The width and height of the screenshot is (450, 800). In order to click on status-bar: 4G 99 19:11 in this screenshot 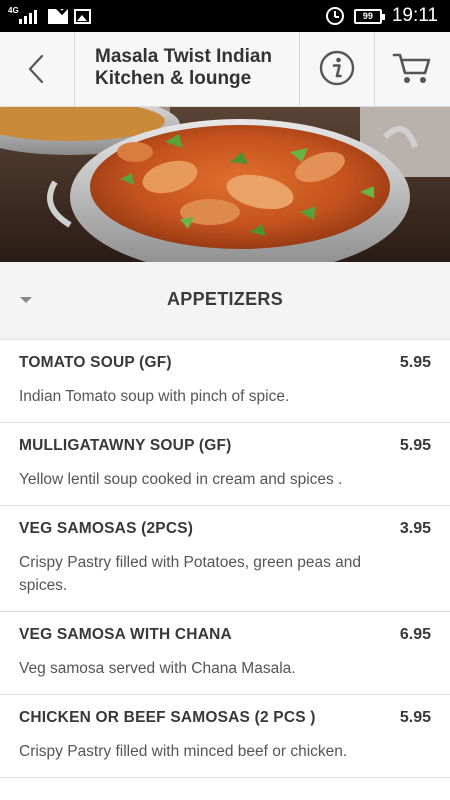, I will do `click(225, 16)`.